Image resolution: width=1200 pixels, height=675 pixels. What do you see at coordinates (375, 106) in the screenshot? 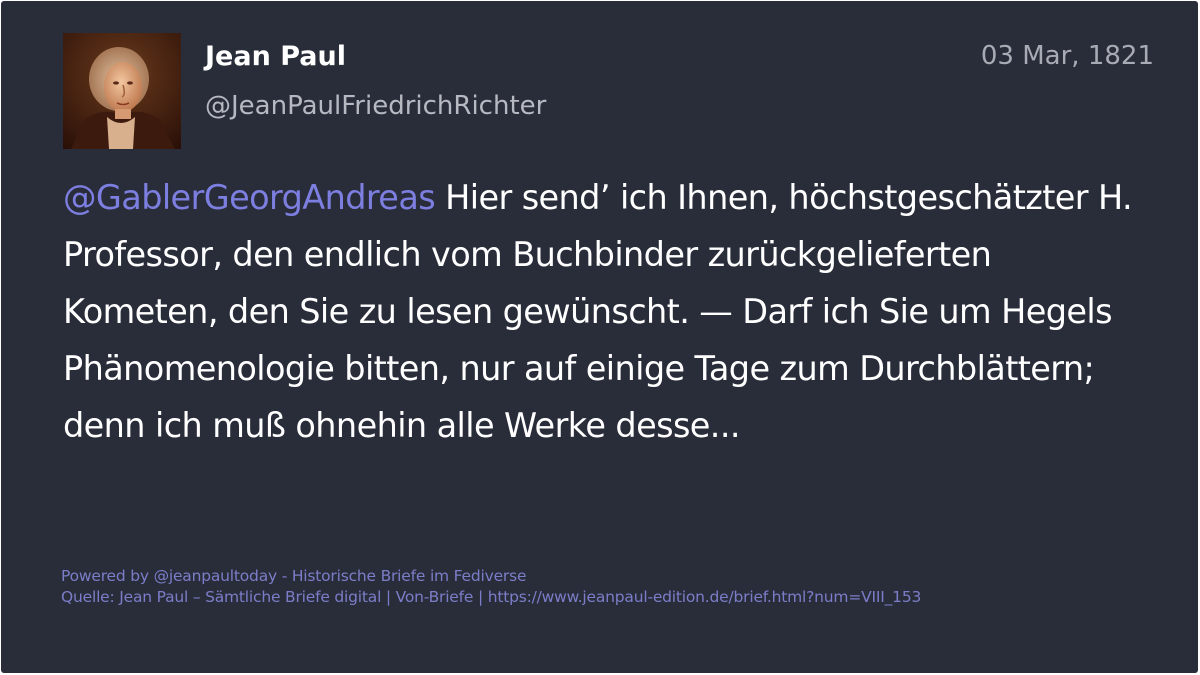
I see `author-handle: @JeanPaulFriedrichRichter` at bounding box center [375, 106].